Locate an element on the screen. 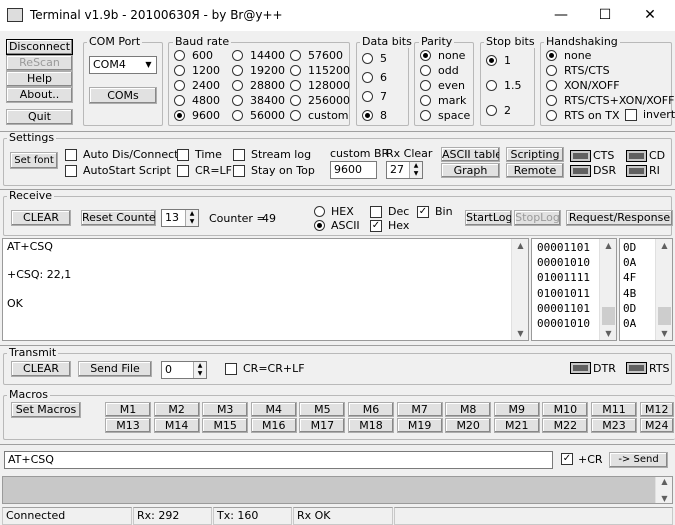 The width and height of the screenshot is (675, 525). cr-lf-checkbox is located at coordinates (183, 171).